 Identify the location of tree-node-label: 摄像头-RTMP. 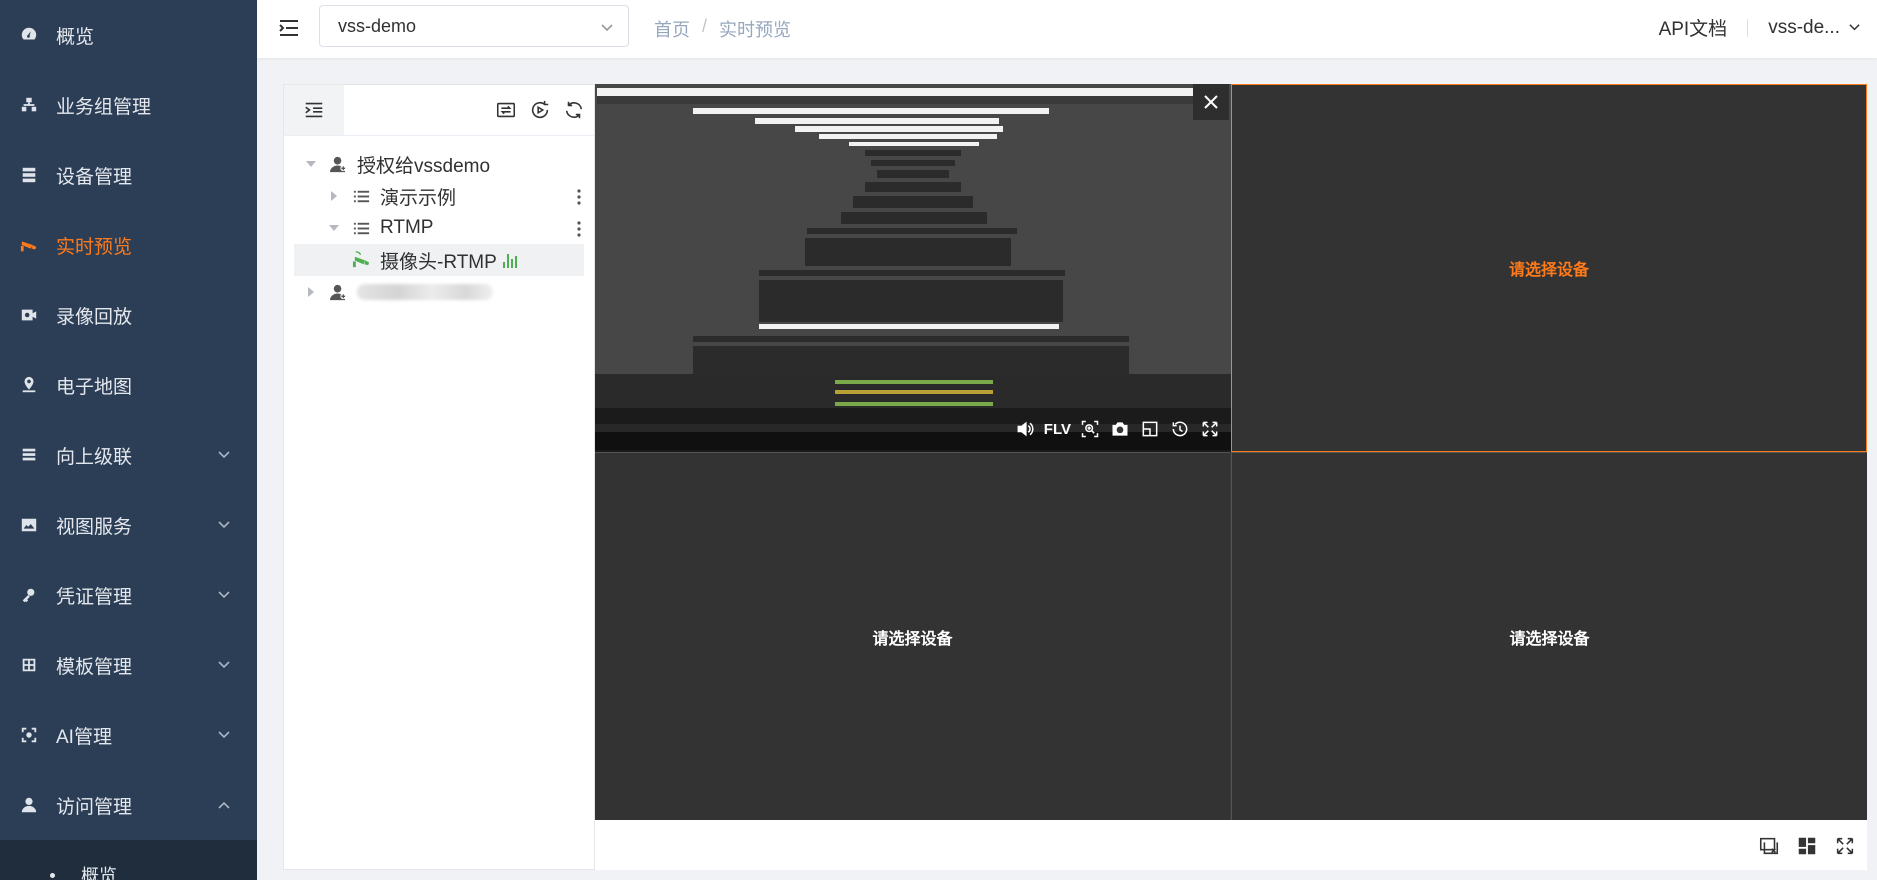
(438, 262).